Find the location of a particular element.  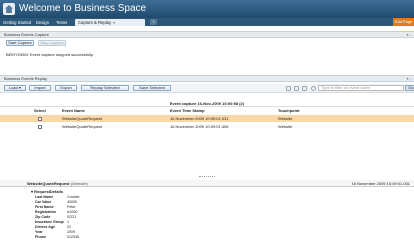

prop-label: Last Name is located at coordinates (44, 197).